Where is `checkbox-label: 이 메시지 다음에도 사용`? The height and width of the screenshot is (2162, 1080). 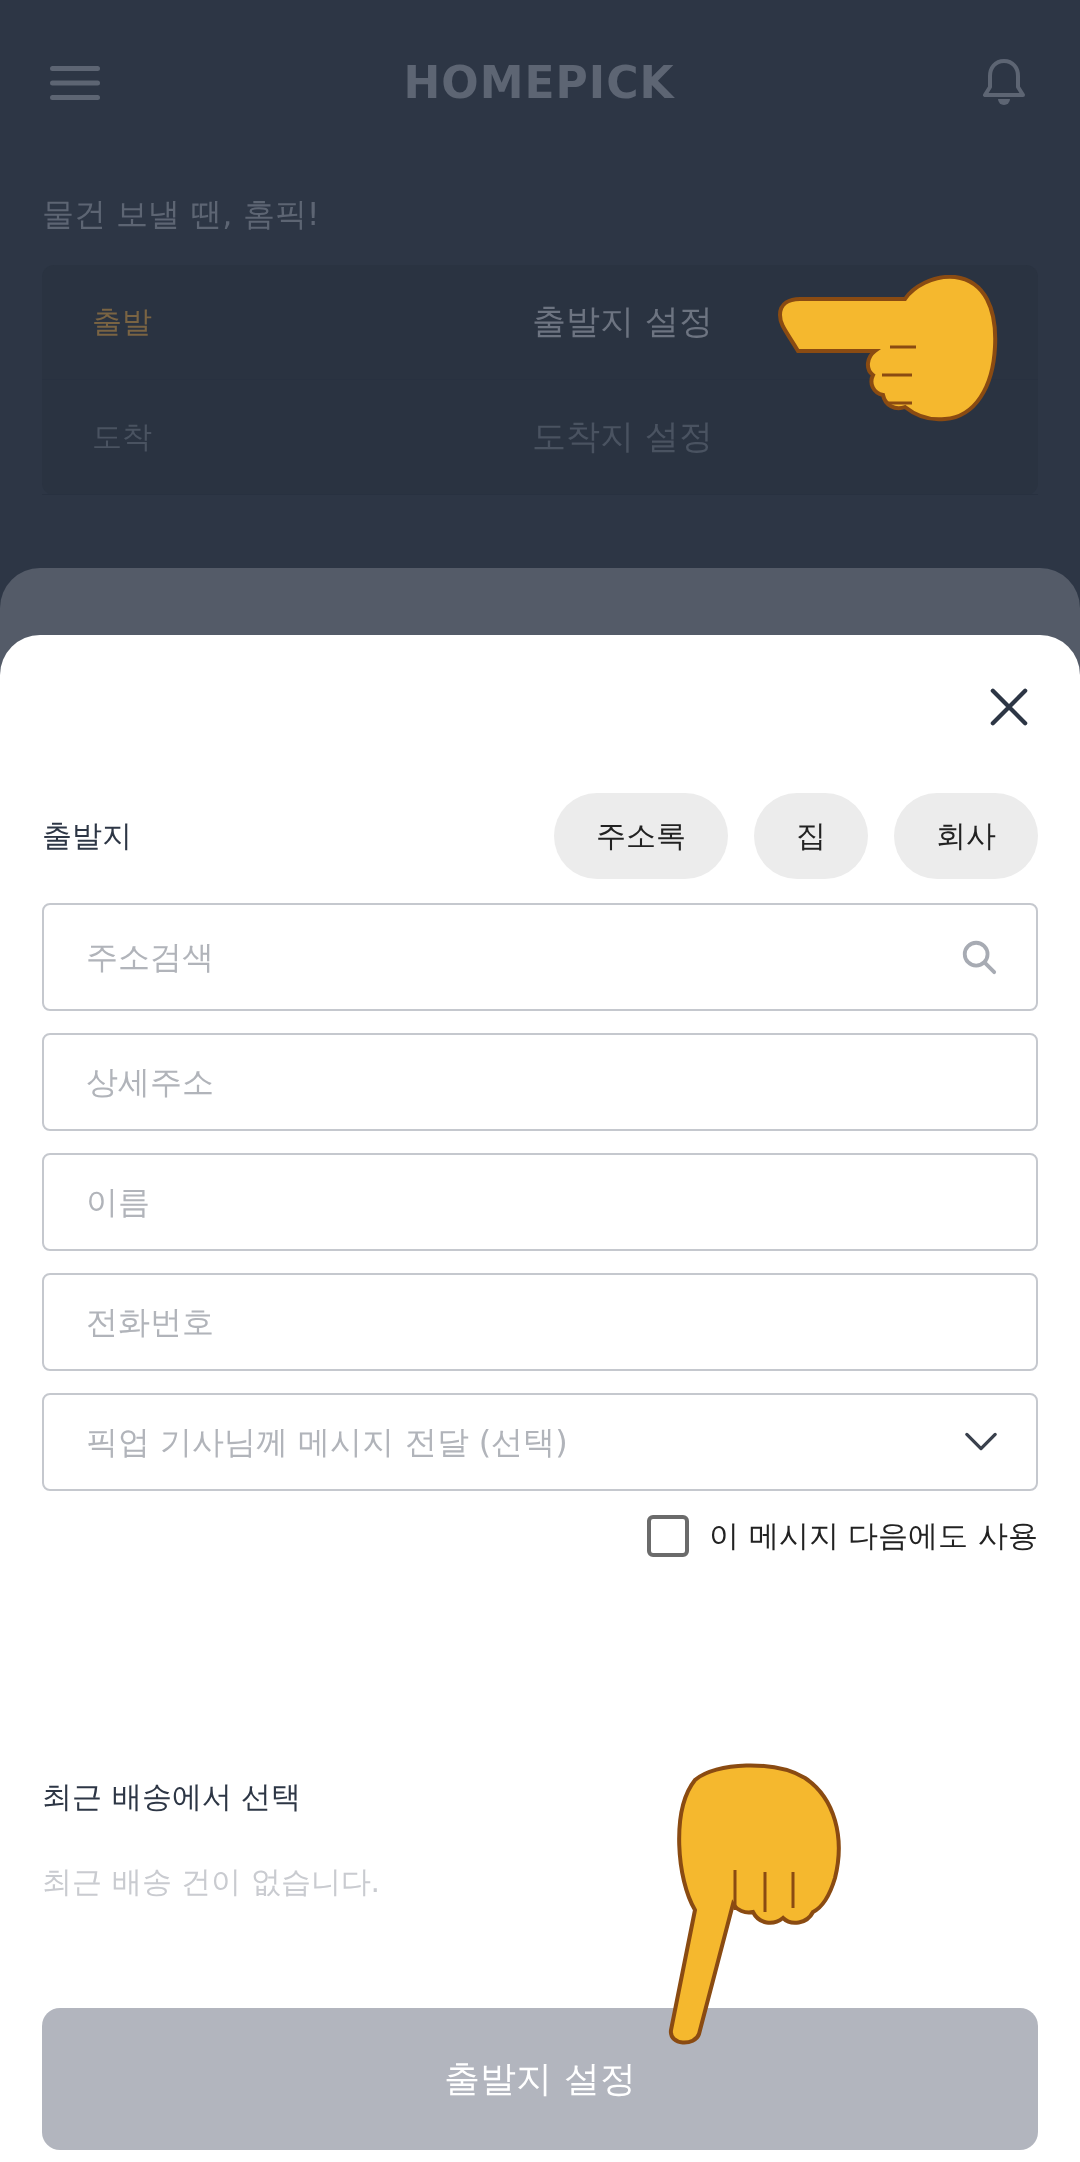 checkbox-label: 이 메시지 다음에도 사용 is located at coordinates (873, 1535).